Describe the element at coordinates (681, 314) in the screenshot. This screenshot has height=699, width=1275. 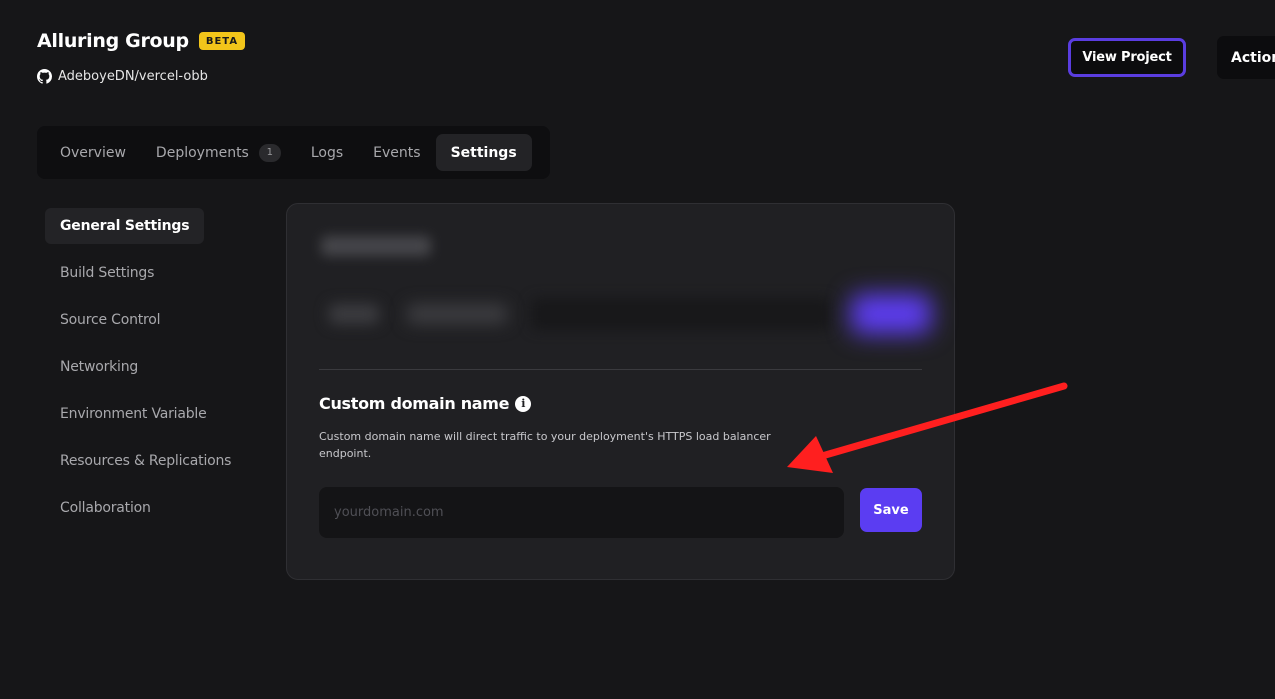
I see `blurred-input` at that location.